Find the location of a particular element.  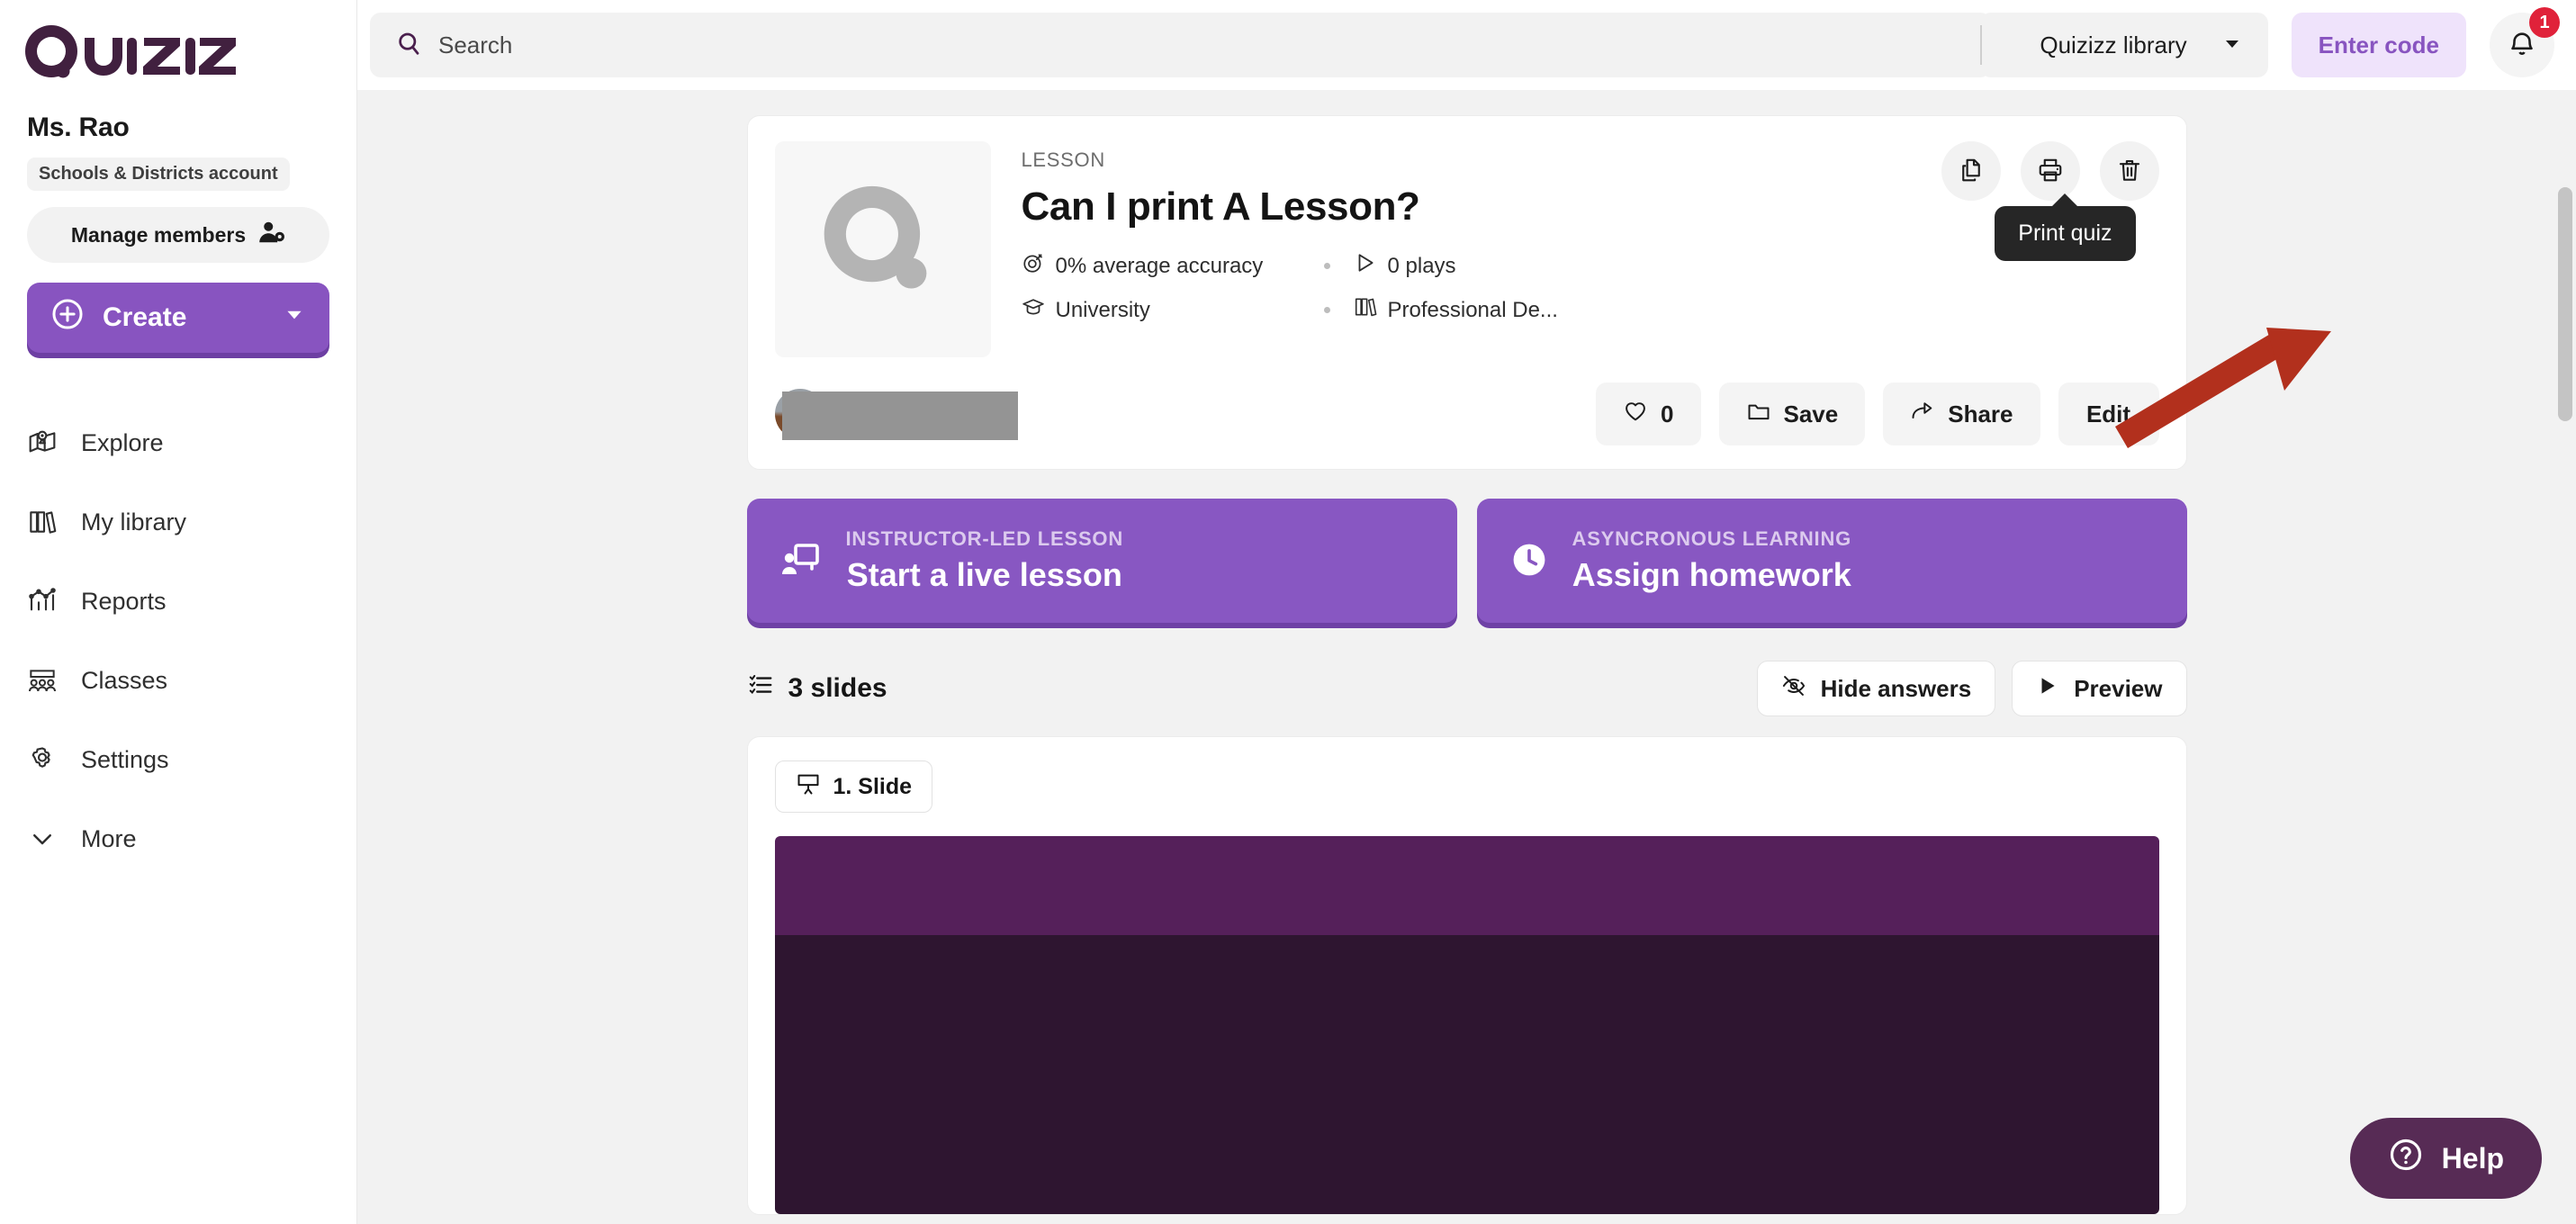

sidebar-item-label: Reports is located at coordinates (124, 601).